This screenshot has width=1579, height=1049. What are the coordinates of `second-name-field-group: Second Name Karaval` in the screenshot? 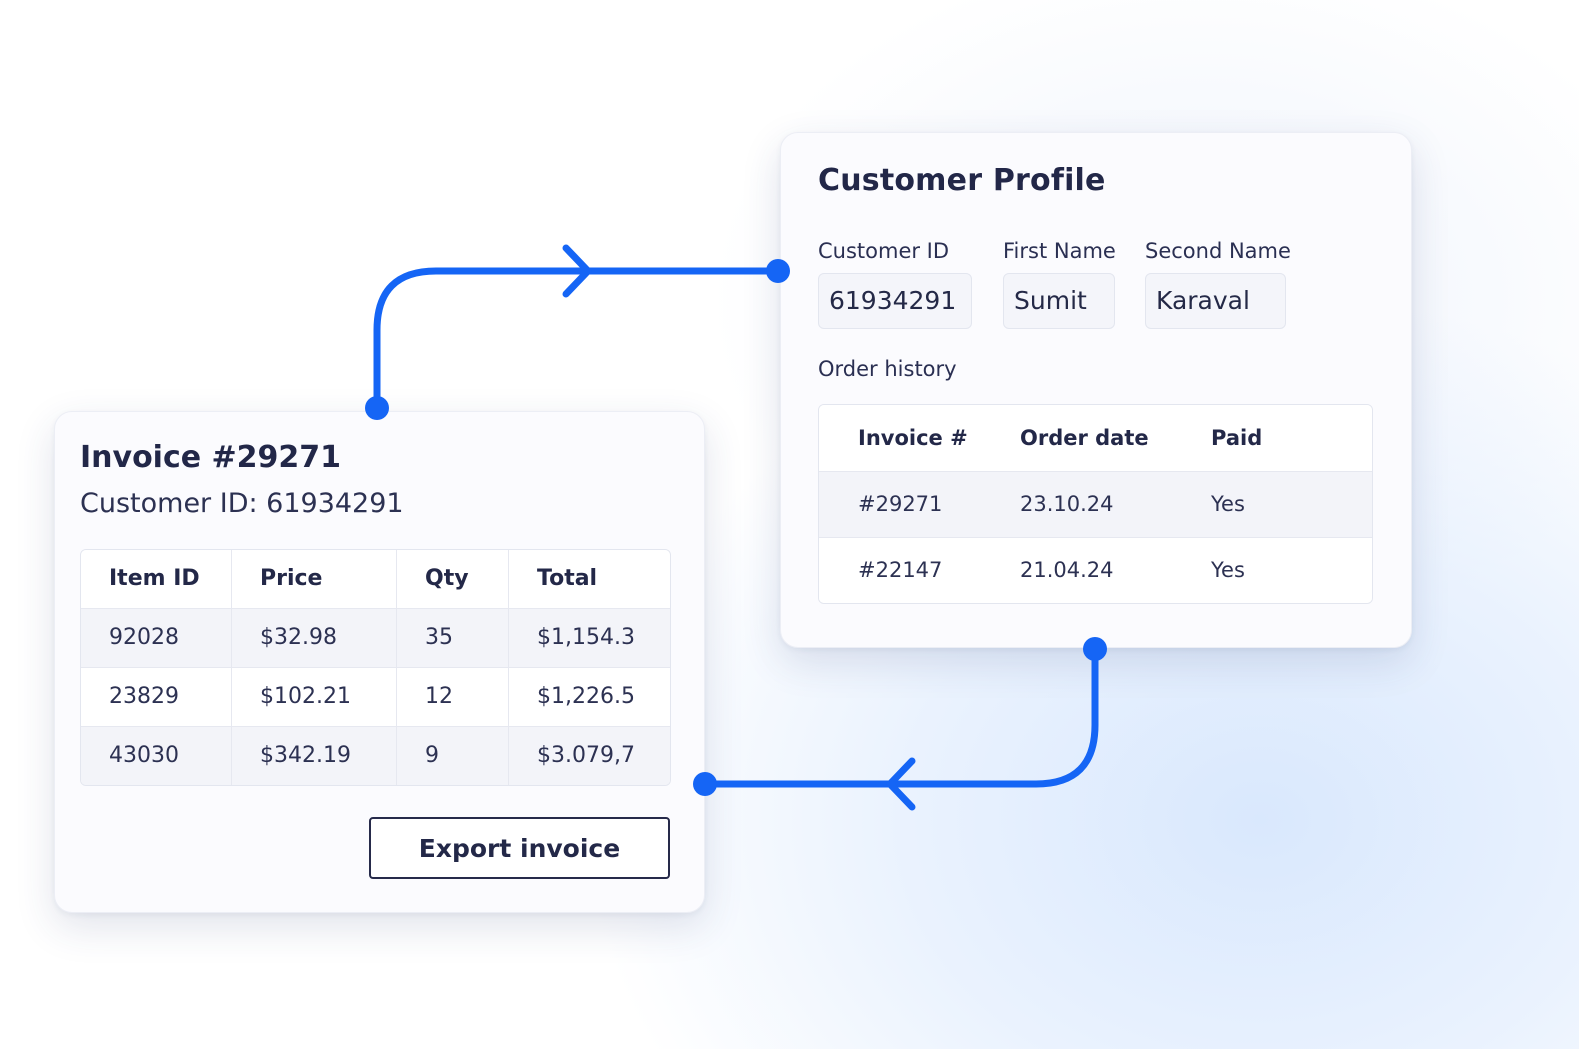 It's located at (1218, 284).